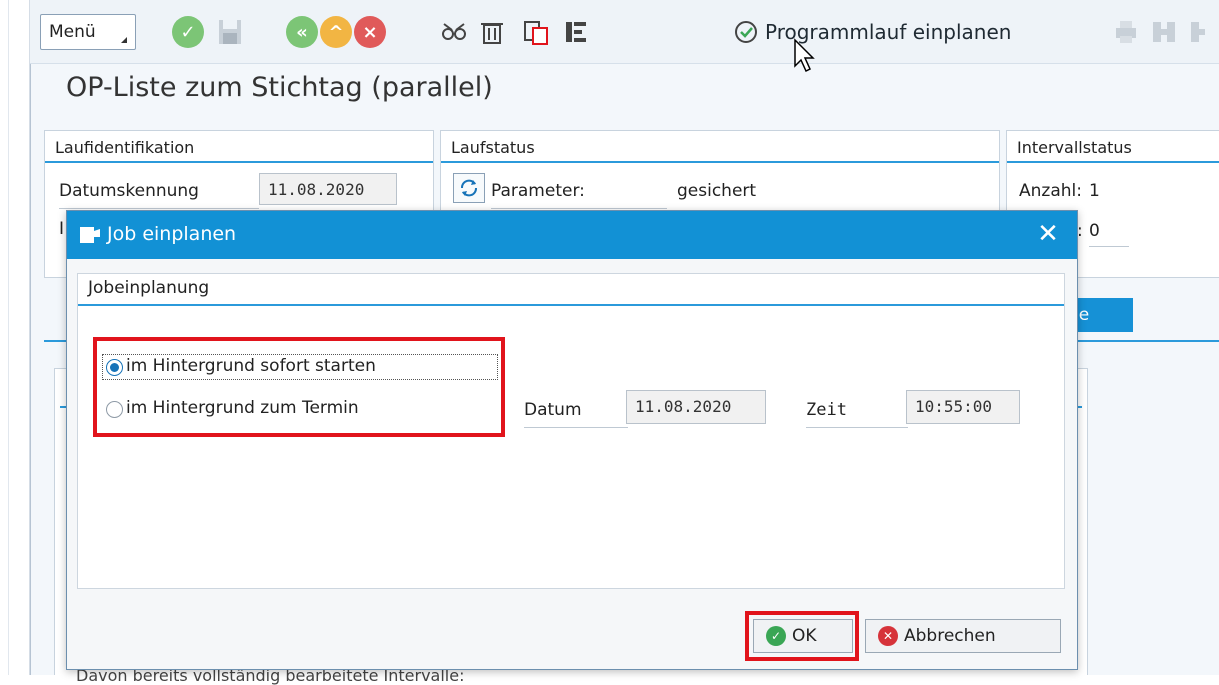 The width and height of the screenshot is (1219, 685). I want to click on date-field: 11.08.2020, so click(696, 407).